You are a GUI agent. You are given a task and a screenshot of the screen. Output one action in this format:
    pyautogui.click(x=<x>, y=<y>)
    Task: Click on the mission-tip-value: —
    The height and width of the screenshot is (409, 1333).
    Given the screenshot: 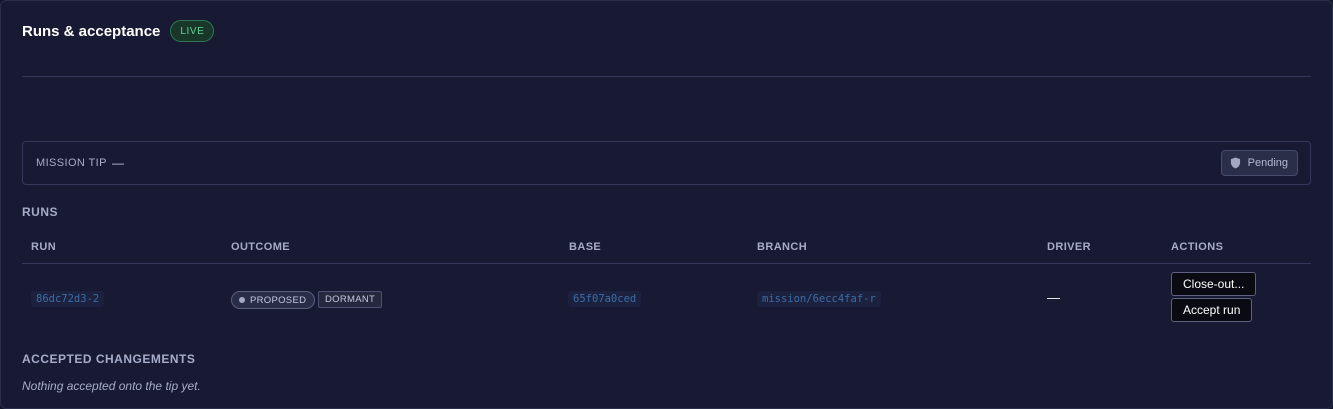 What is the action you would take?
    pyautogui.click(x=118, y=163)
    